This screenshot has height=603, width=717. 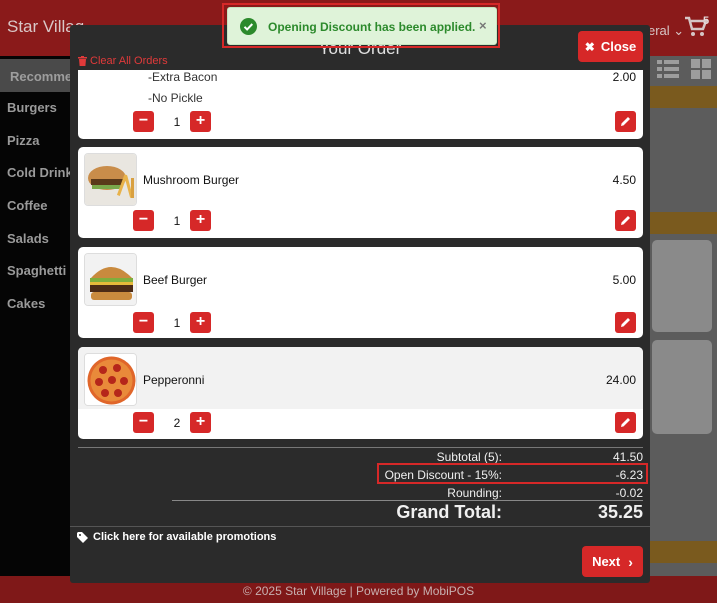 I want to click on sidebar-item-coffee: Coffee, so click(x=27, y=205).